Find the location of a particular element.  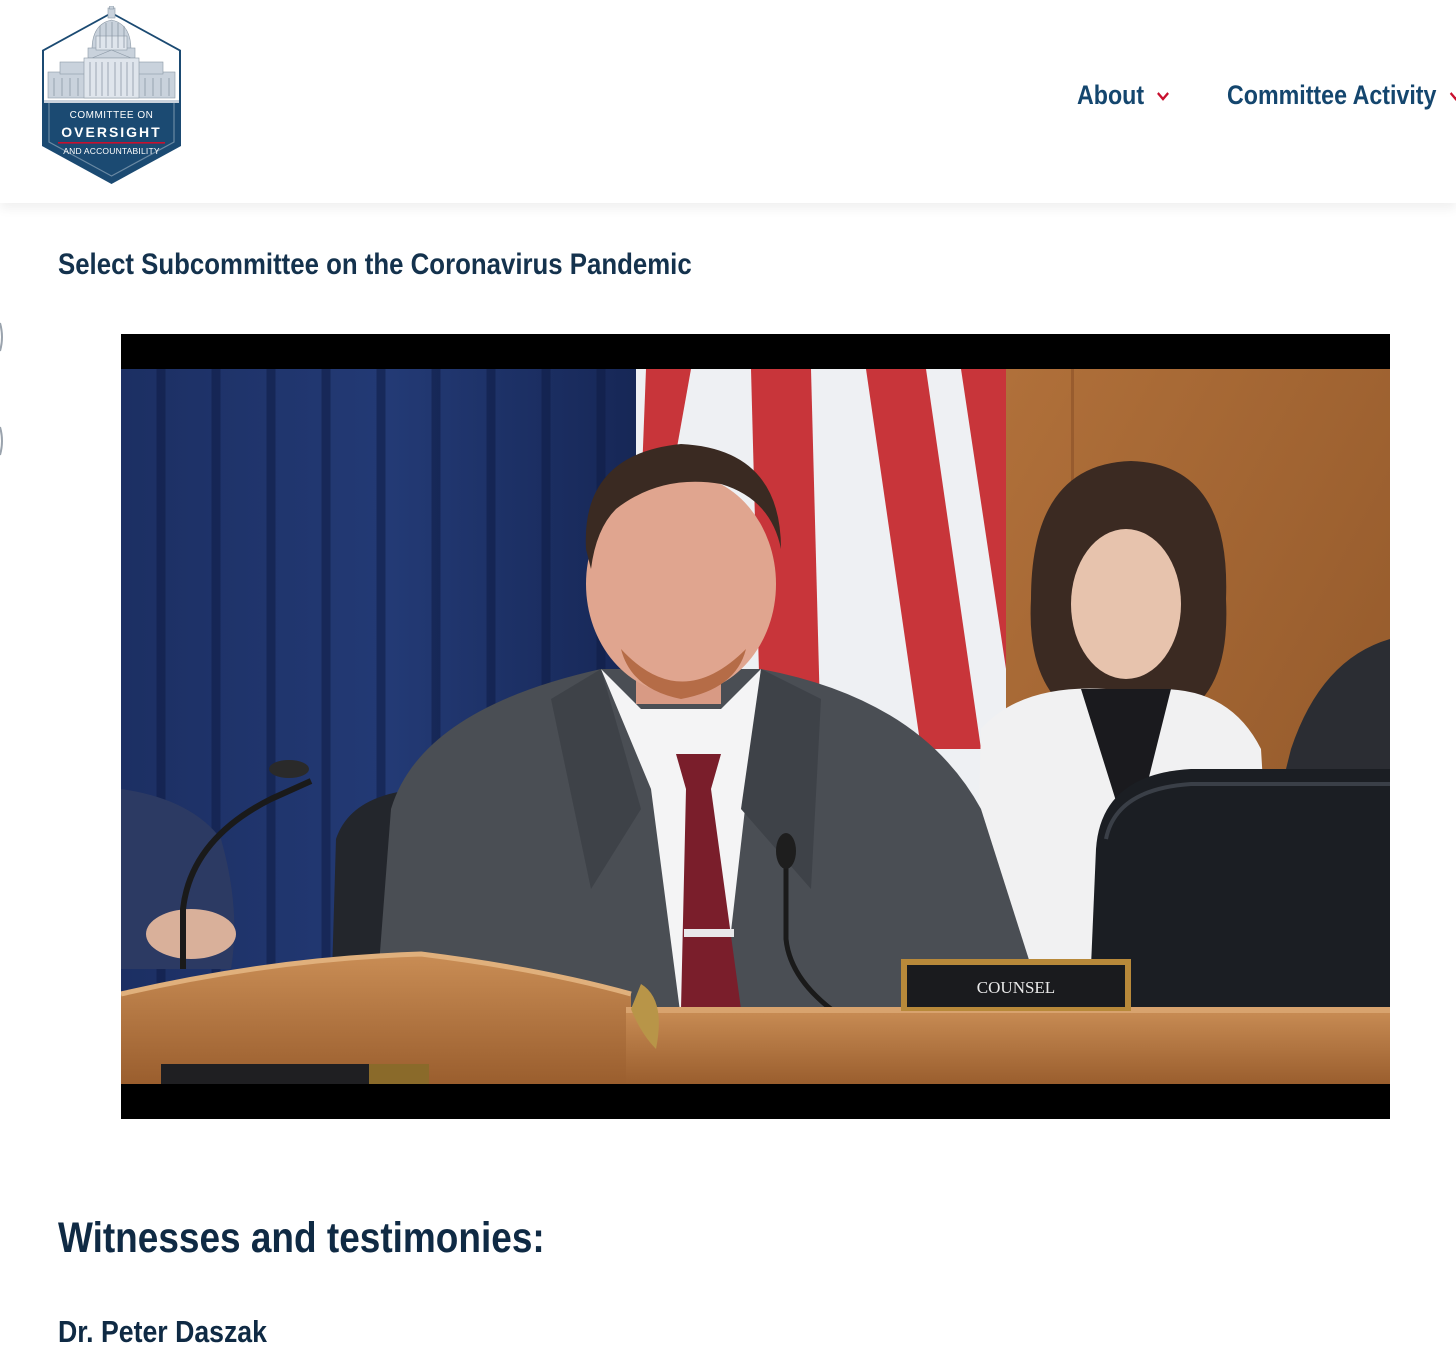

witness-name: Dr. Peter Daszak is located at coordinates (162, 1331).